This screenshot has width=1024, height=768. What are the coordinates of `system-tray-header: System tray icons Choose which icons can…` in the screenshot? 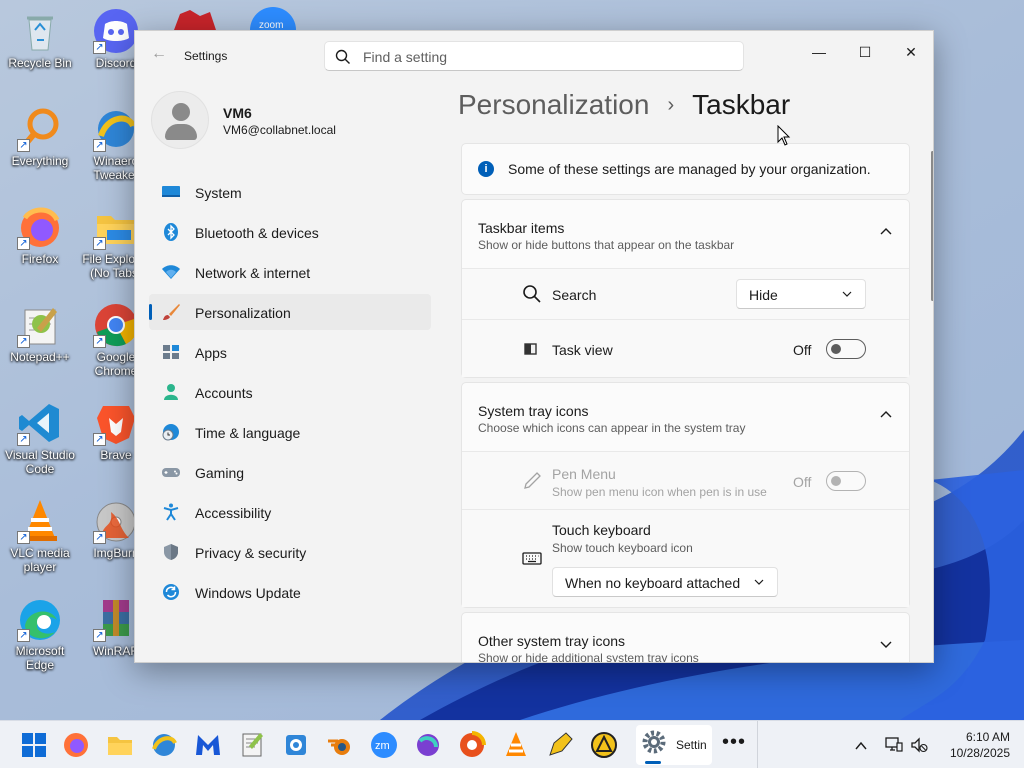 It's located at (685, 417).